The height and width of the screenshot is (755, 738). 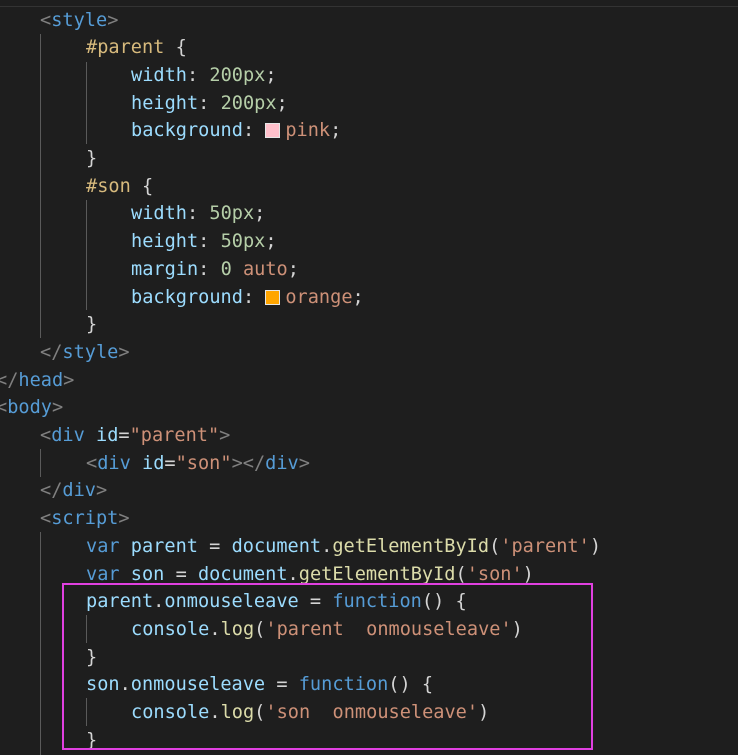 I want to click on code-line: <body>, so click(x=31, y=408).